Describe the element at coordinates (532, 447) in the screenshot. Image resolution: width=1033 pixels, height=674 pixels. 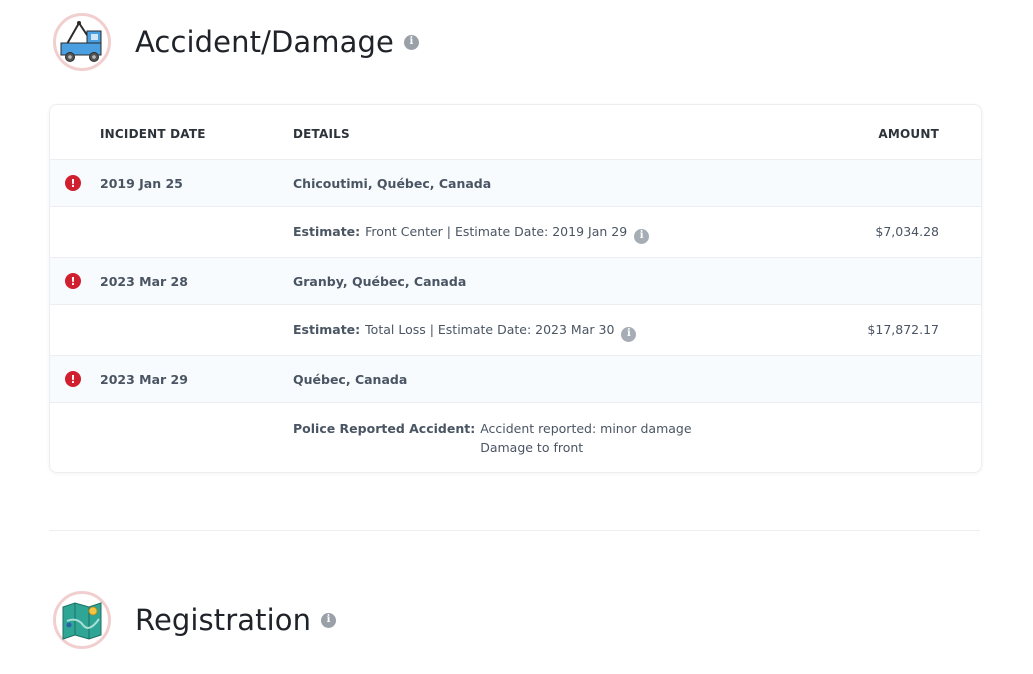
I see `detail-line: Damage to front` at that location.